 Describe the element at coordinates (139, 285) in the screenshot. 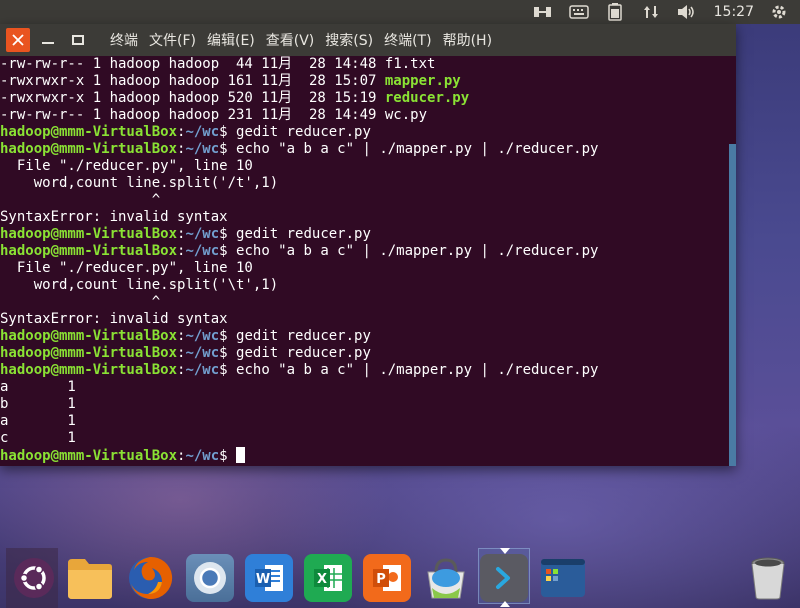

I see `terminal-line: word,count line.split('\t',1)` at that location.